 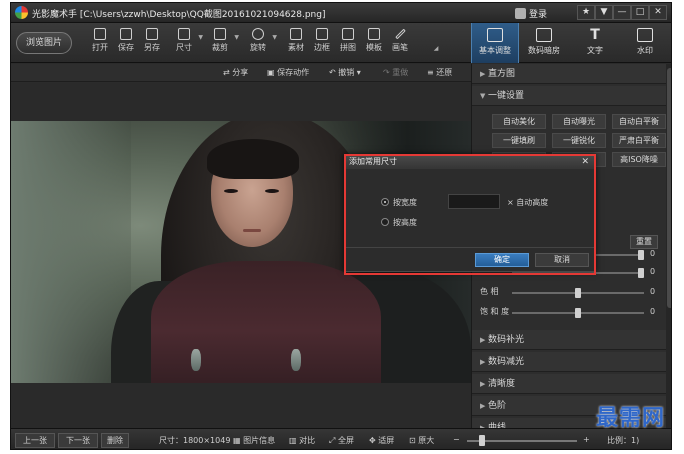 I want to click on tab-text: T 文字, so click(x=595, y=43).